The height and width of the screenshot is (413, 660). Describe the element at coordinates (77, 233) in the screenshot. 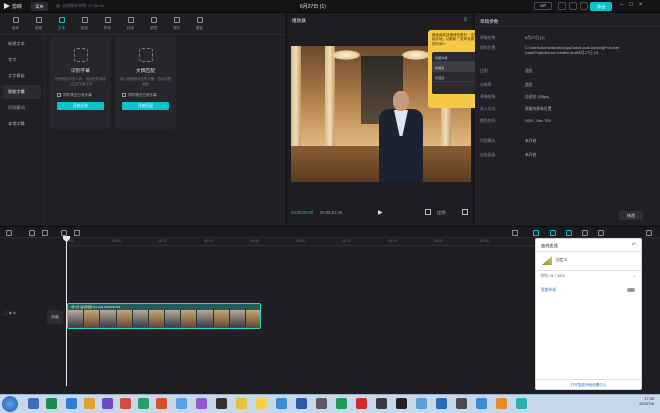

I see `delete-icon` at that location.